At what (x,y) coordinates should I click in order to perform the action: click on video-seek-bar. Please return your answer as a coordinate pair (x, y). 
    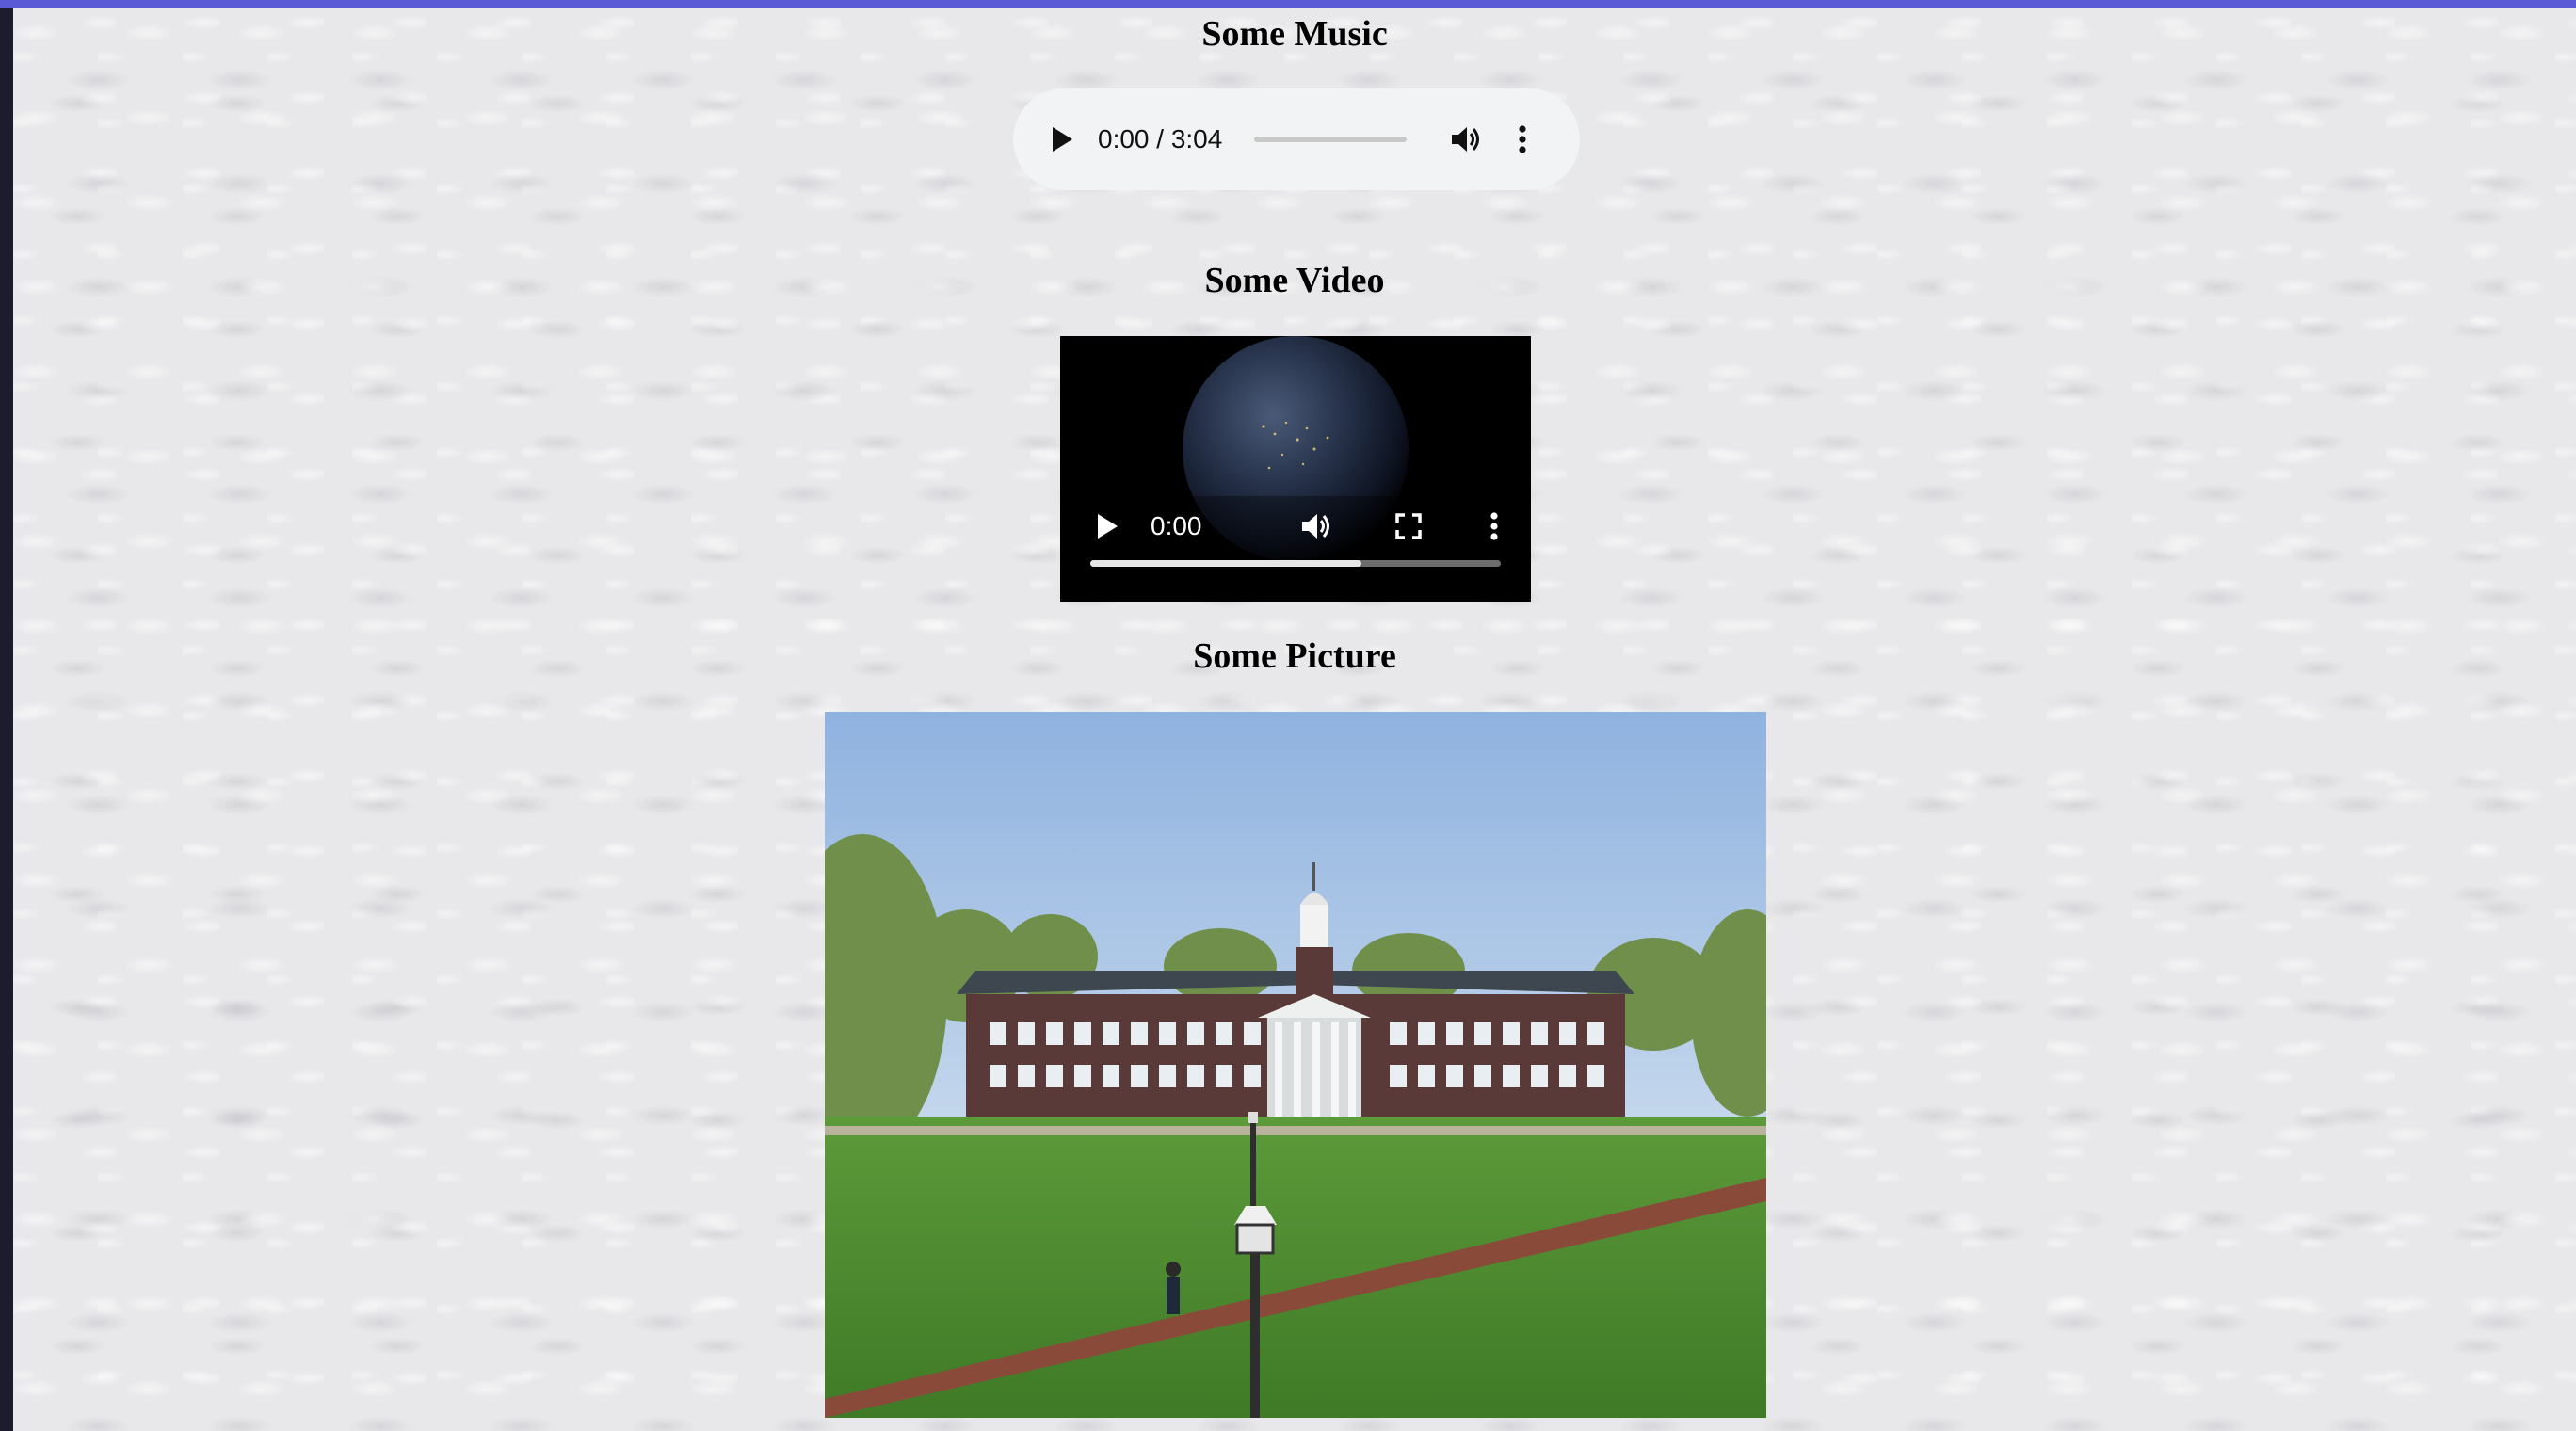
    Looking at the image, I should click on (1295, 563).